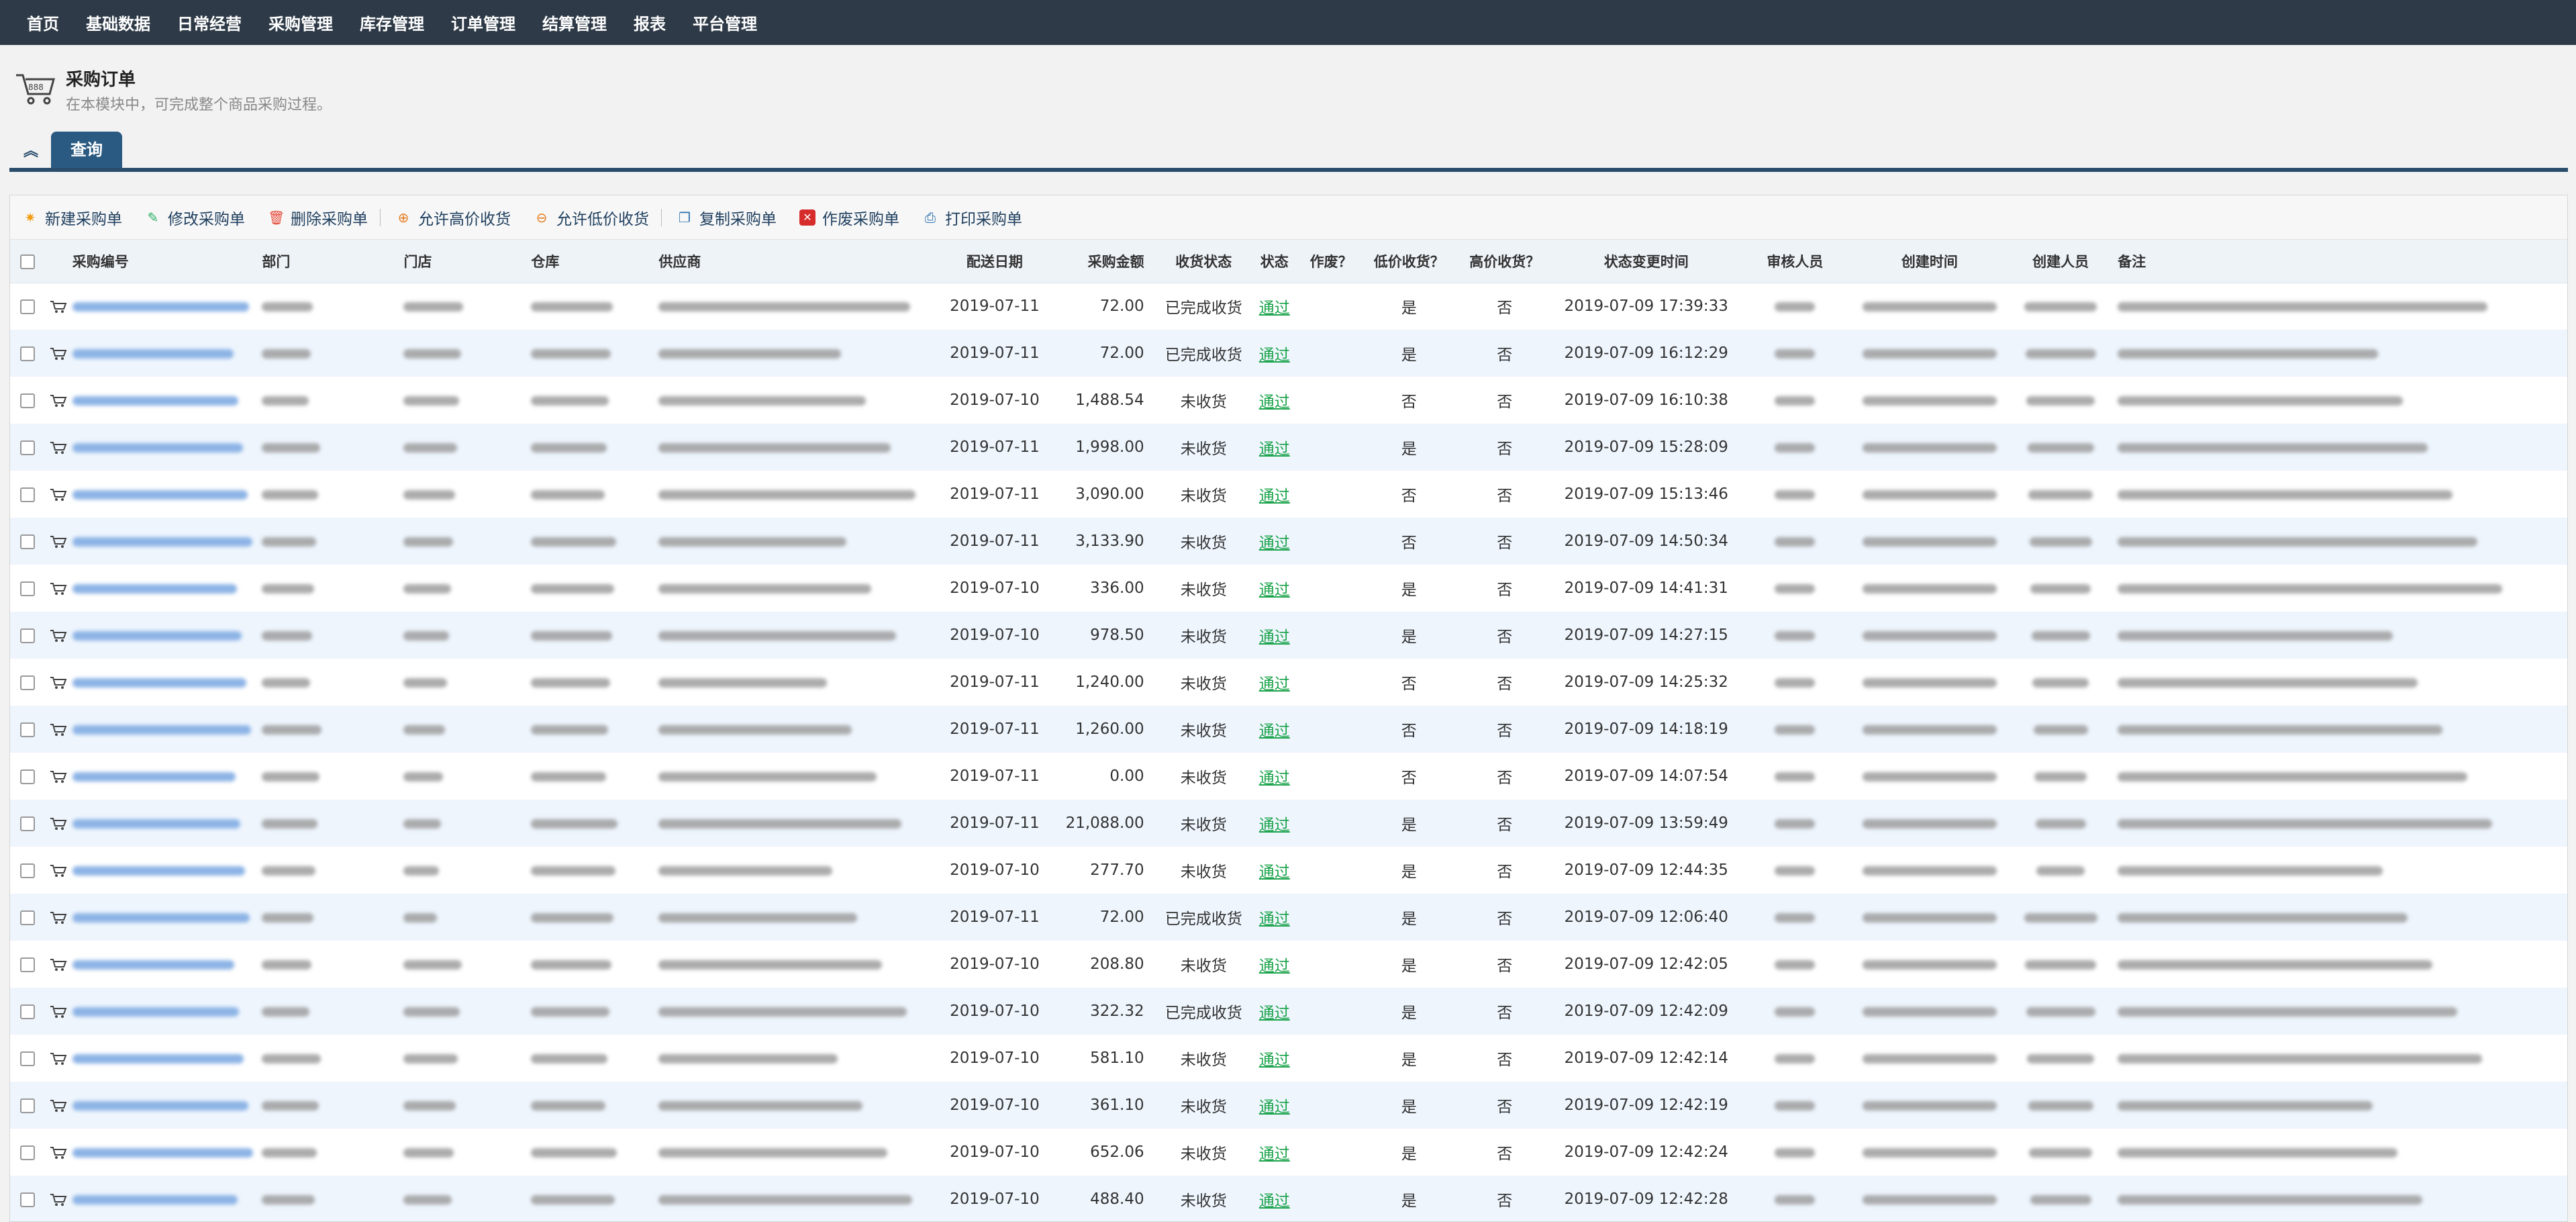  I want to click on col-status-time: 状态变更时间, so click(1646, 261).